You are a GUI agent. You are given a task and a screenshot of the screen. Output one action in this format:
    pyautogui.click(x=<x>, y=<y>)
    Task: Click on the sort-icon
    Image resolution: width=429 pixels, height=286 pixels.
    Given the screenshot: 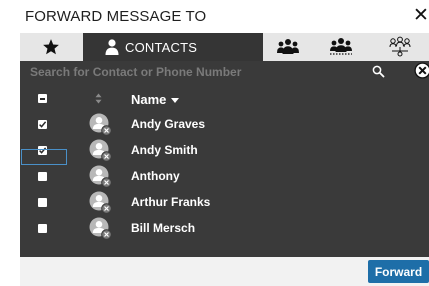 What is the action you would take?
    pyautogui.click(x=98, y=98)
    